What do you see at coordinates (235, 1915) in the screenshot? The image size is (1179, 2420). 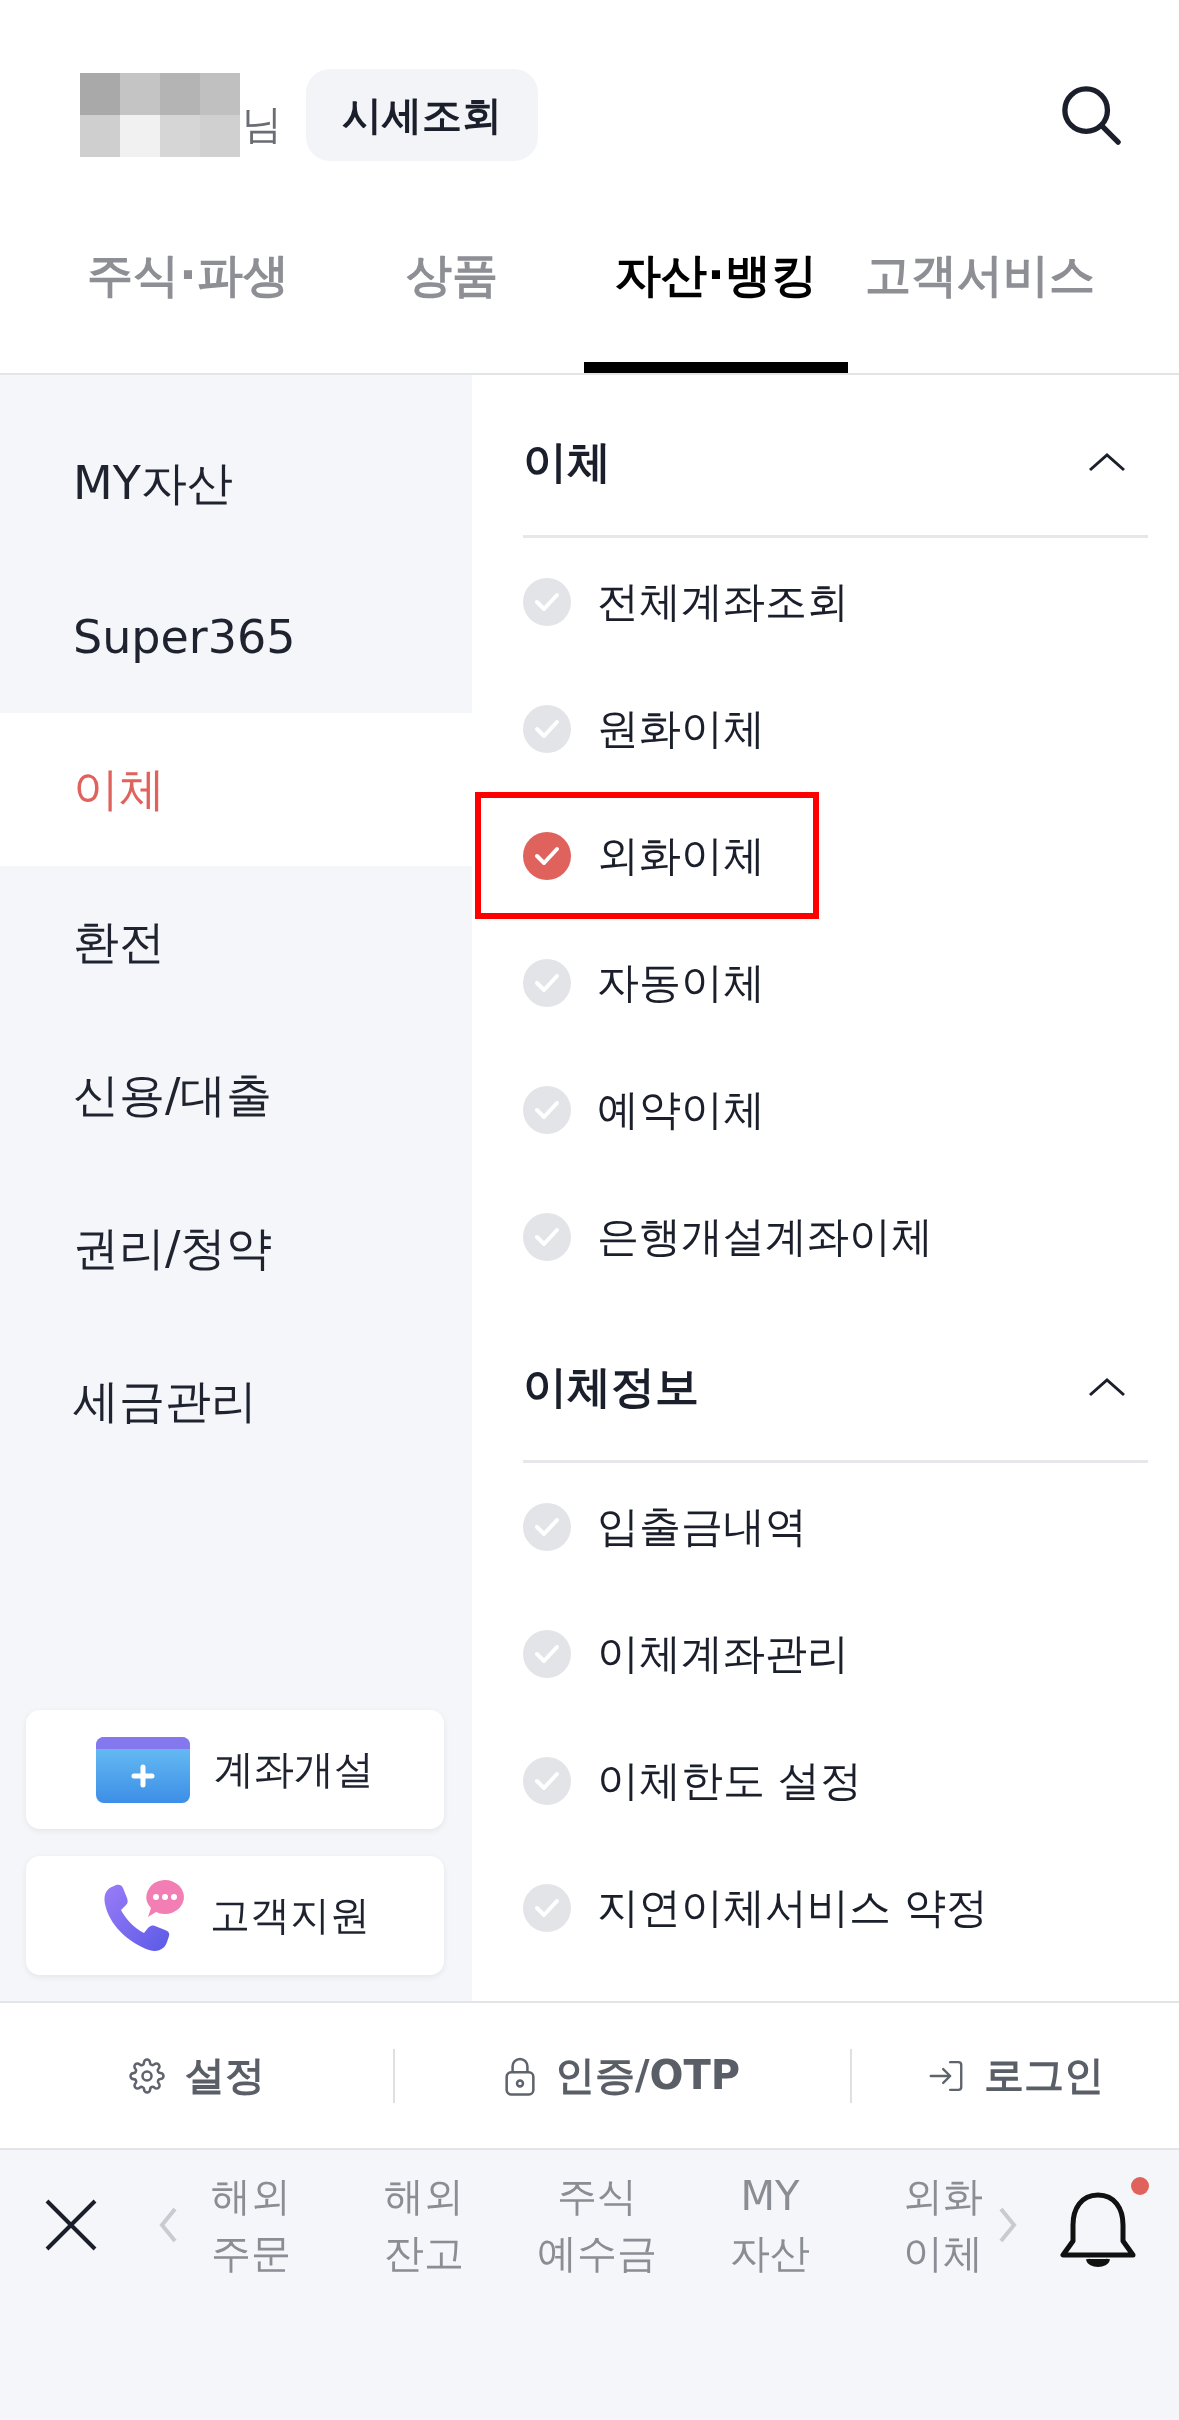 I see `support-card: 고객지원` at bounding box center [235, 1915].